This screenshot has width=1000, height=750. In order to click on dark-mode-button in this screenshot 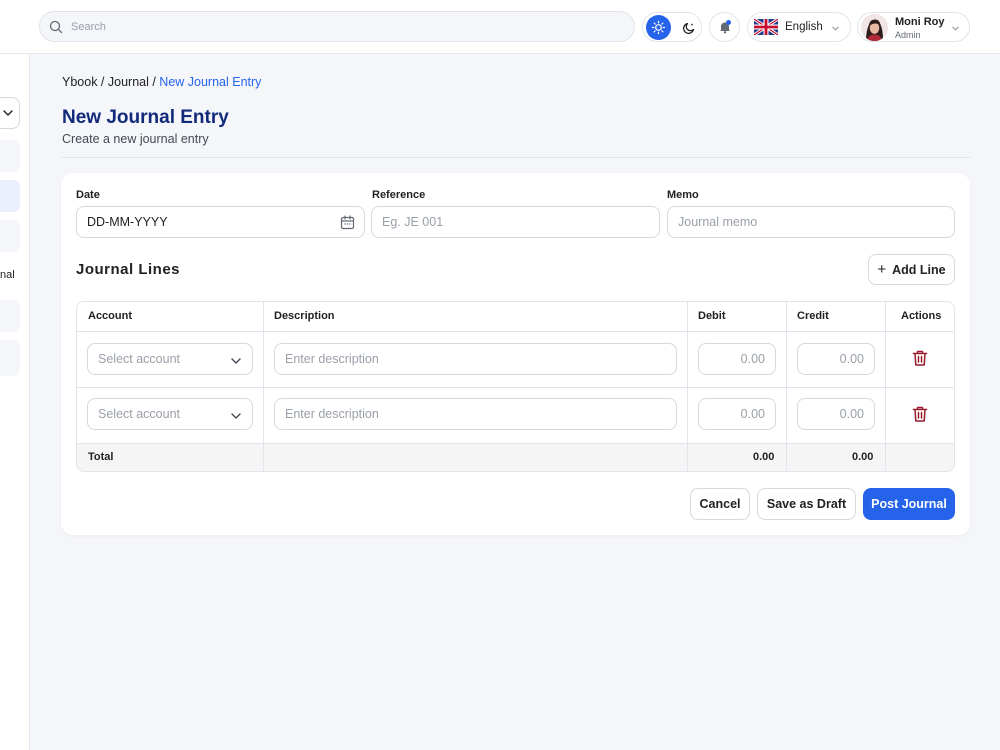, I will do `click(688, 27)`.